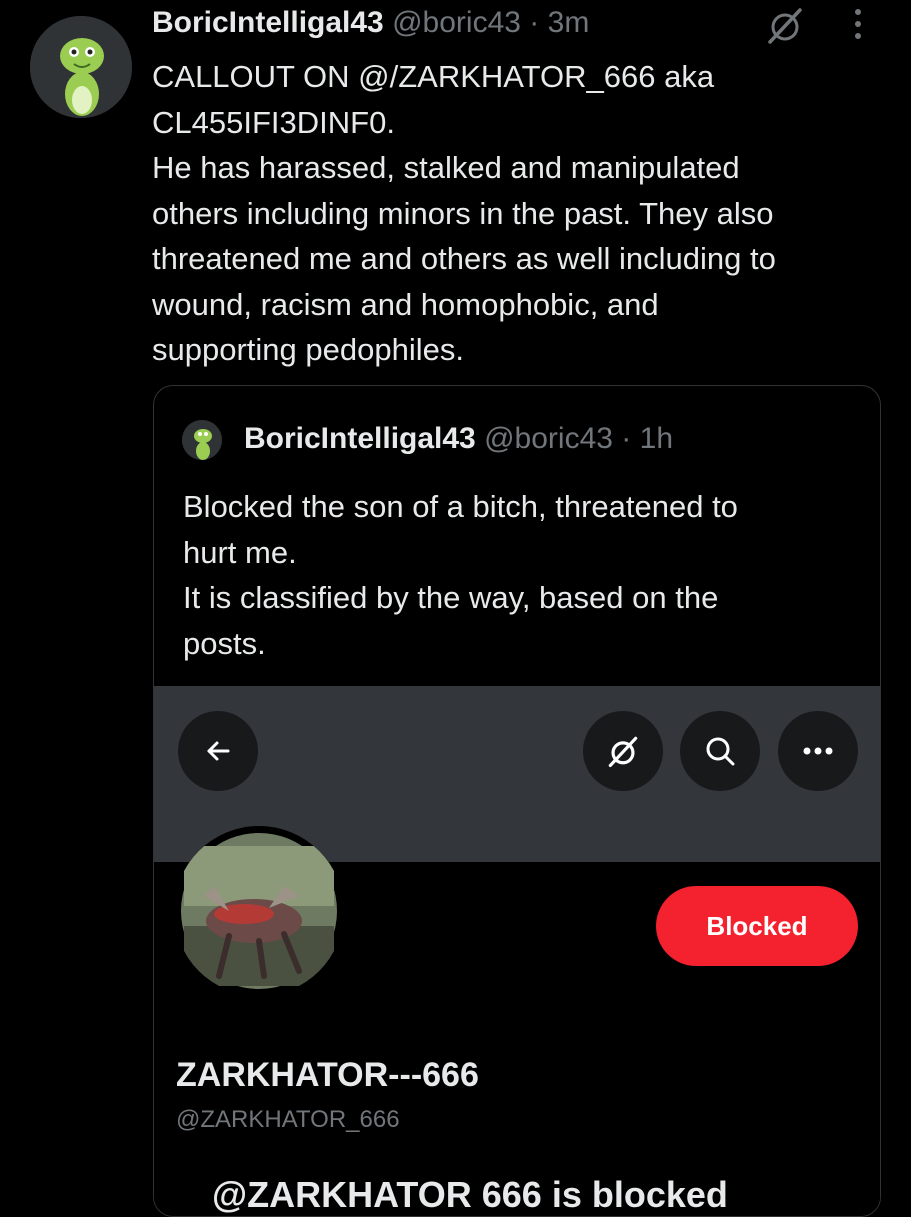 The width and height of the screenshot is (911, 1217). What do you see at coordinates (548, 438) in the screenshot?
I see `quoted-author-handle: @boric43` at bounding box center [548, 438].